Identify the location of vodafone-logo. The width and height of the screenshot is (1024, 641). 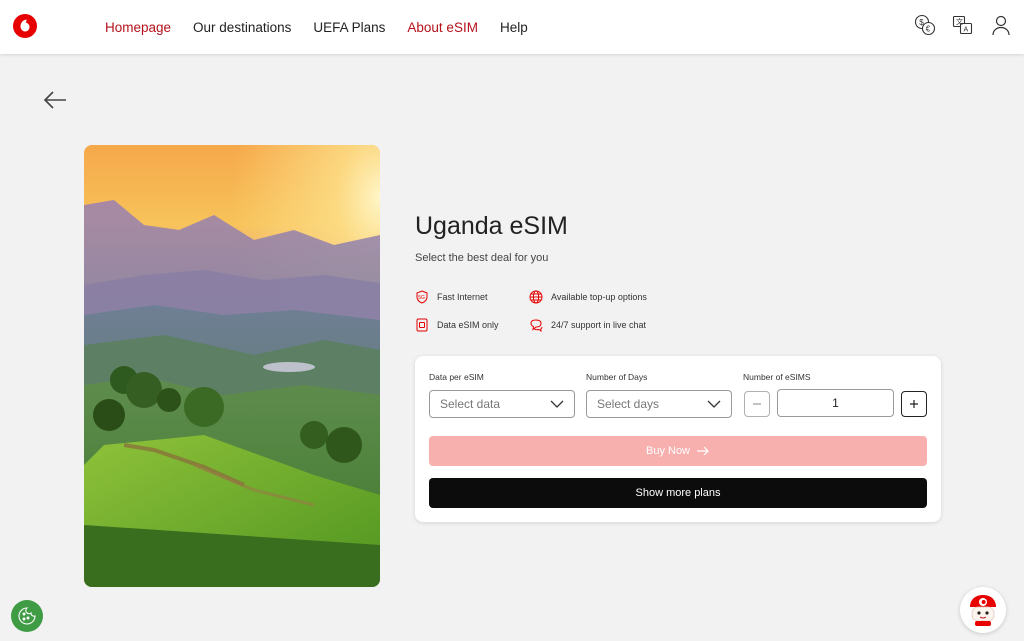
(25, 26).